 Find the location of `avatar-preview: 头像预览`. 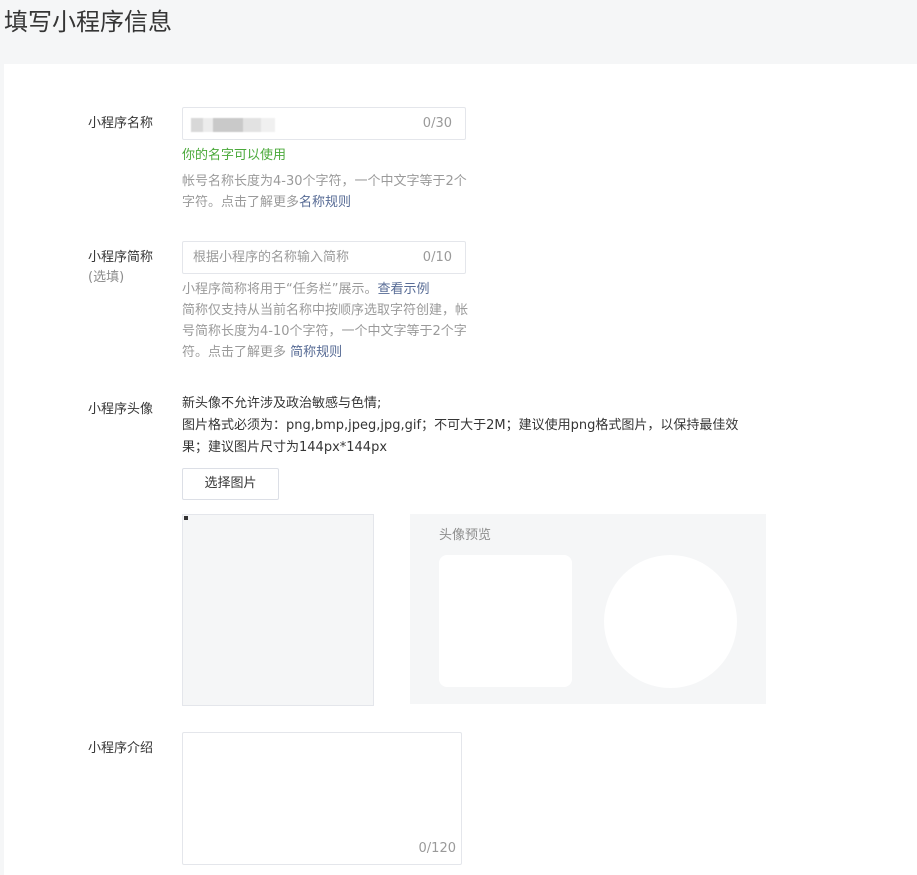

avatar-preview: 头像预览 is located at coordinates (588, 609).